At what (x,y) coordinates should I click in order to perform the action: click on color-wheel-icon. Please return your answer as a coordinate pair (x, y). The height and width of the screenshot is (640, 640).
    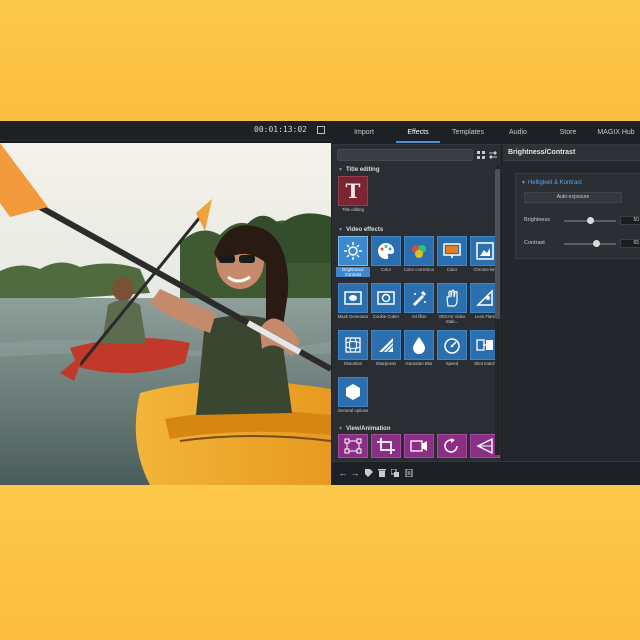
    Looking at the image, I should click on (419, 251).